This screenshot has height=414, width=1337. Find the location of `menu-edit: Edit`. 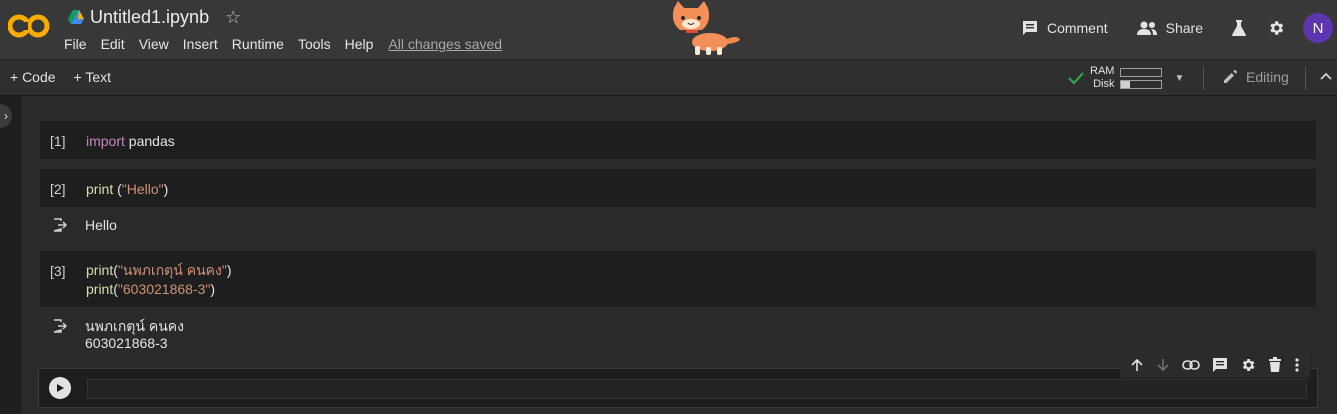

menu-edit: Edit is located at coordinates (113, 44).